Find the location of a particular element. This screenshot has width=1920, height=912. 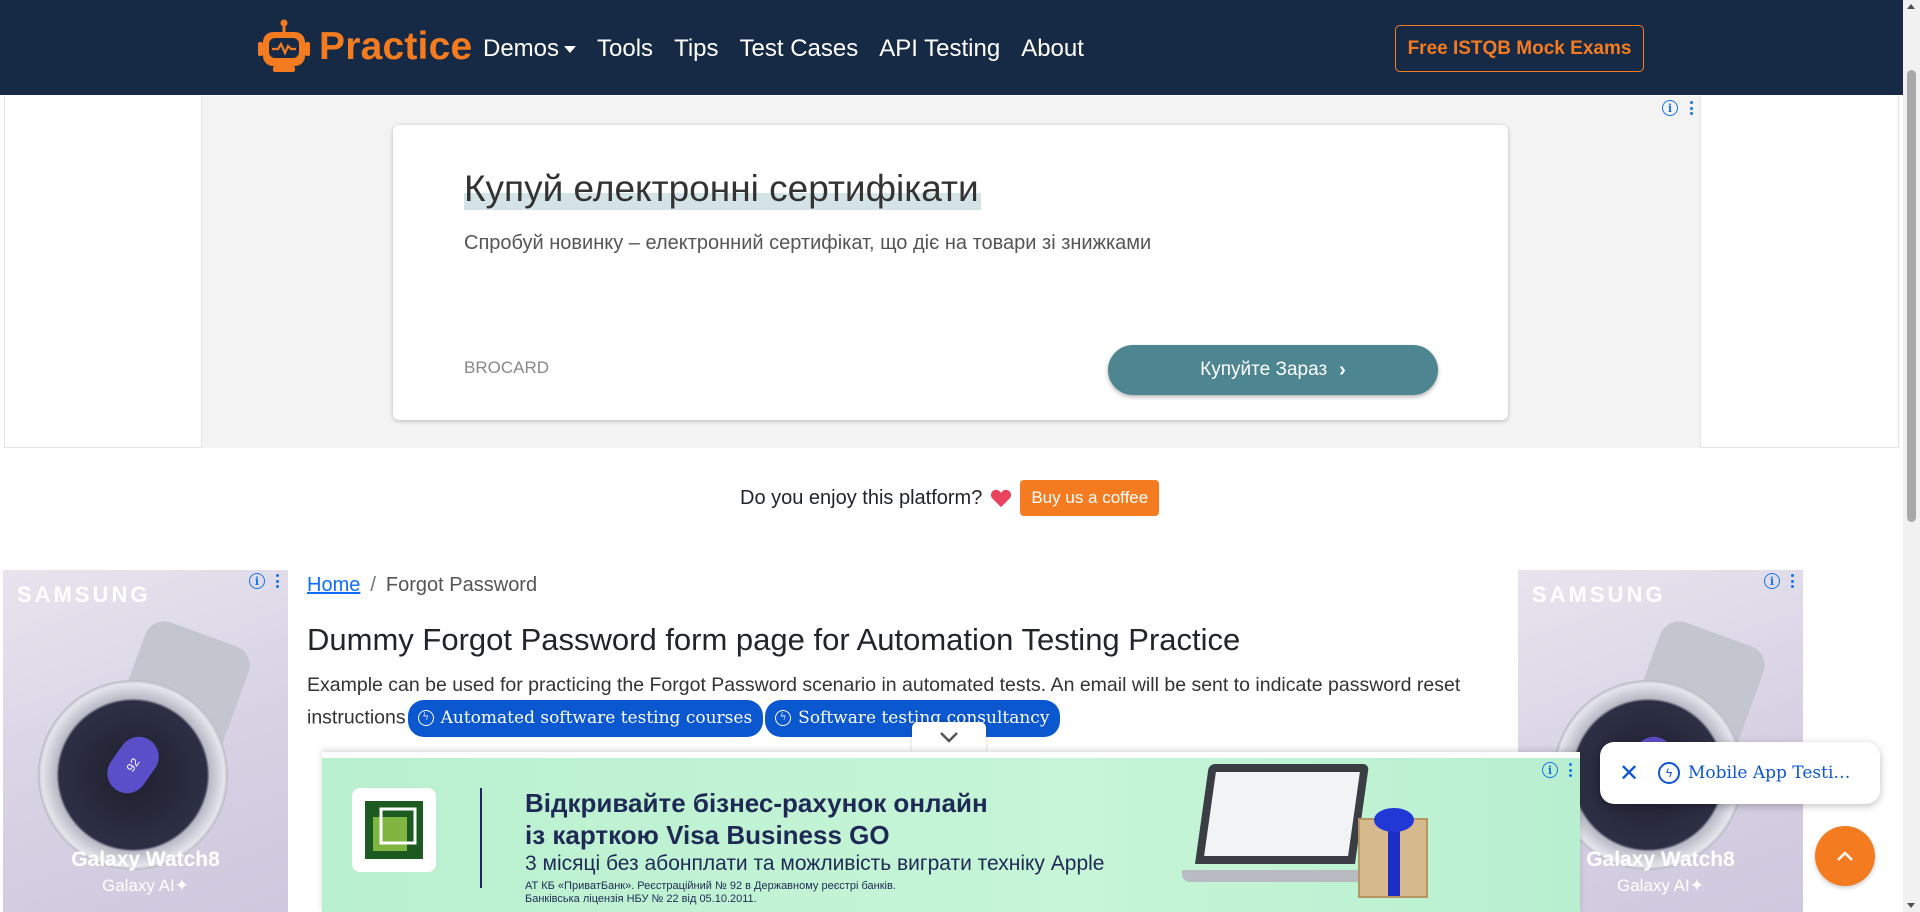

ad-divider is located at coordinates (481, 838).